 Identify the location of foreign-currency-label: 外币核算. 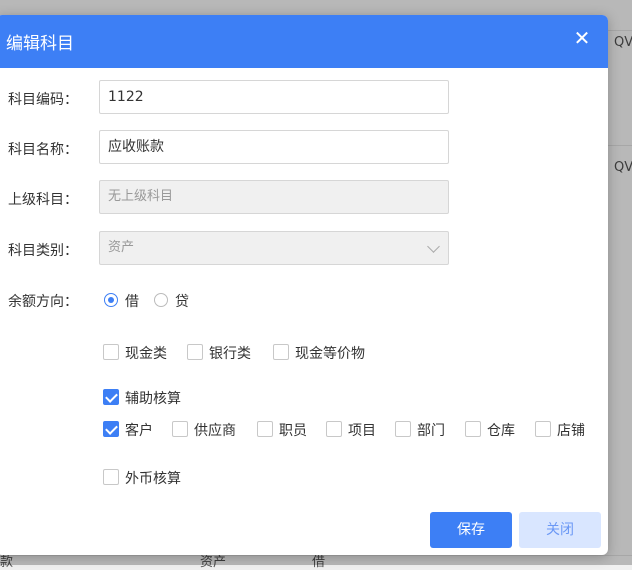
(153, 479).